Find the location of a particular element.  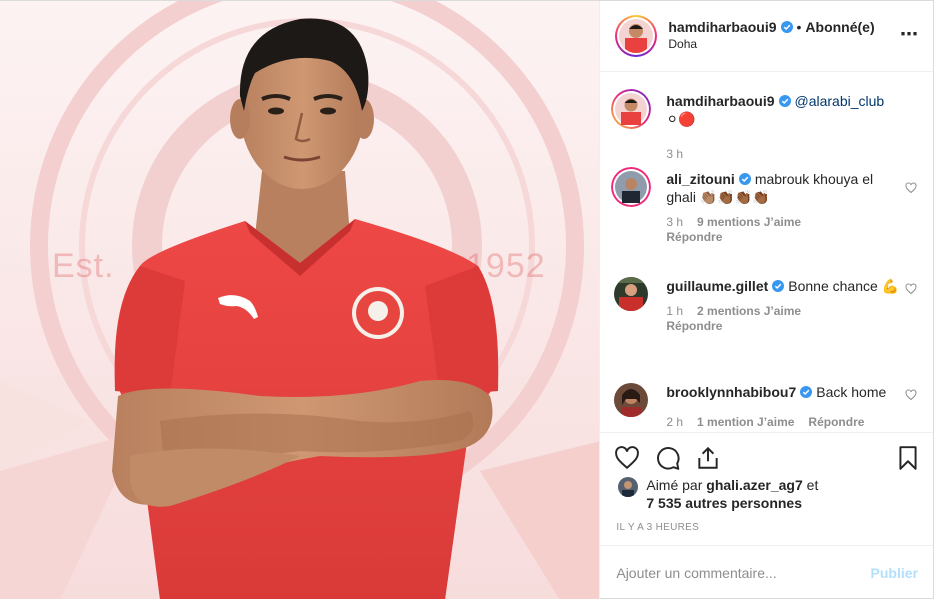

comment-likes: 2 mentions J’aime is located at coordinates (749, 311).